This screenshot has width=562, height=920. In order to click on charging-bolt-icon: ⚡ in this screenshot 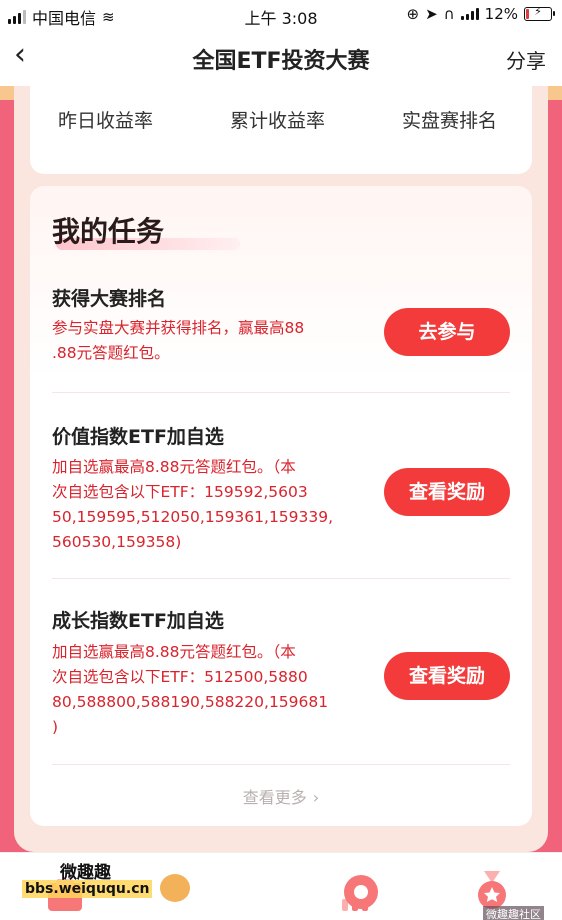, I will do `click(538, 11)`.